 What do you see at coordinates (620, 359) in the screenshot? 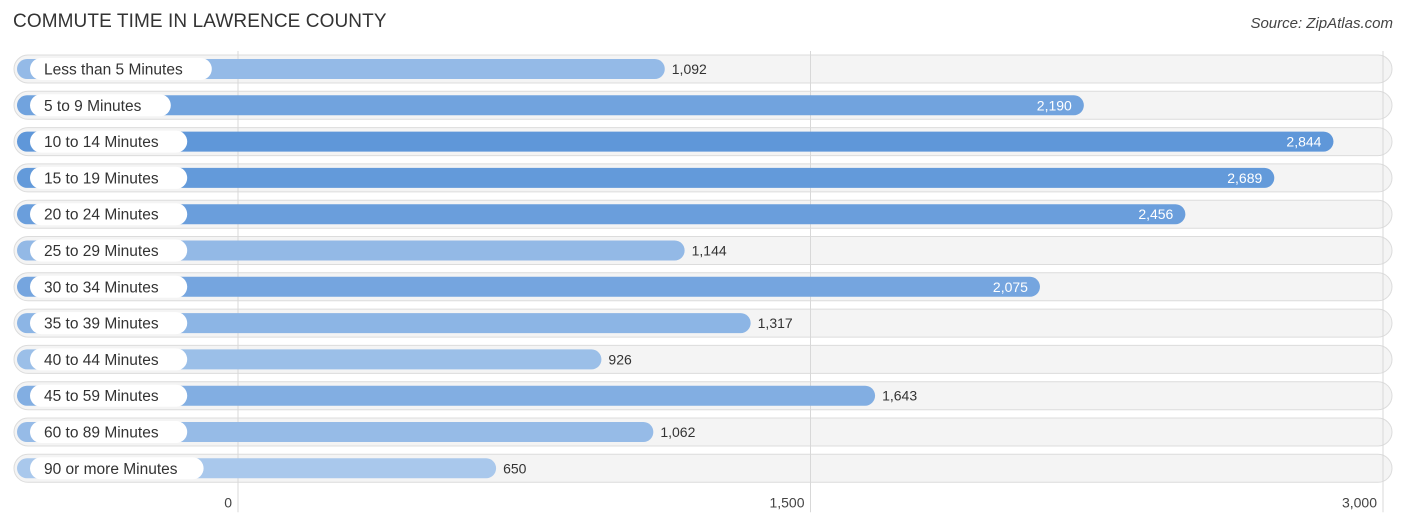
I see `value-label: 926` at bounding box center [620, 359].